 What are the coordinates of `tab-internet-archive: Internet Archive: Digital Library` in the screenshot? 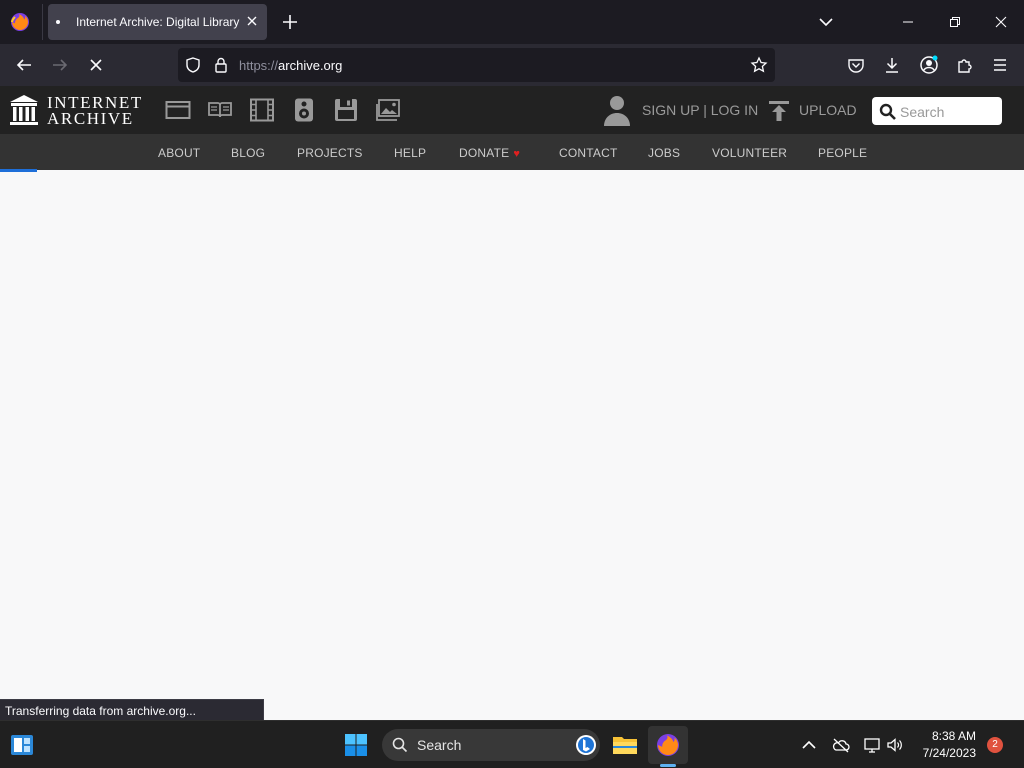 It's located at (157, 22).